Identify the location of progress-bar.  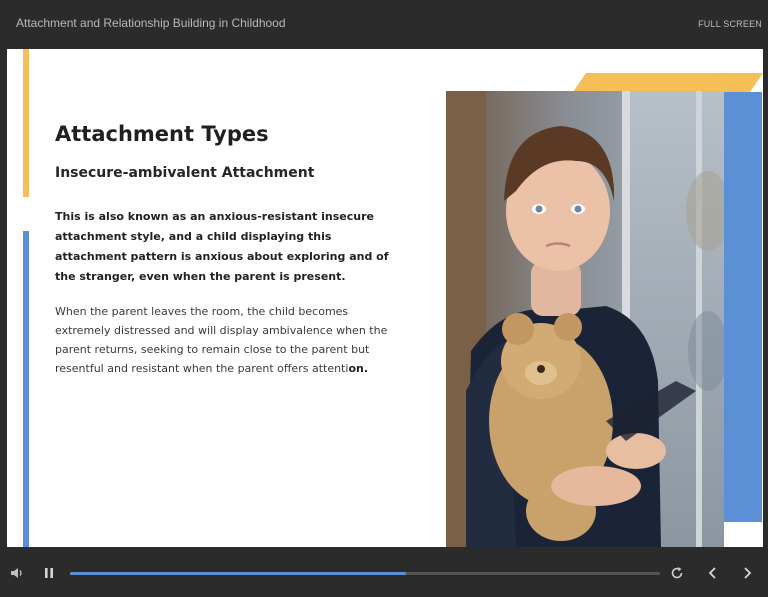
(365, 573).